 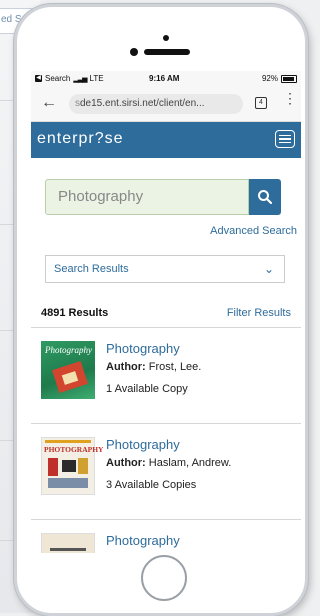 What do you see at coordinates (68, 543) in the screenshot?
I see `book-cover-image` at bounding box center [68, 543].